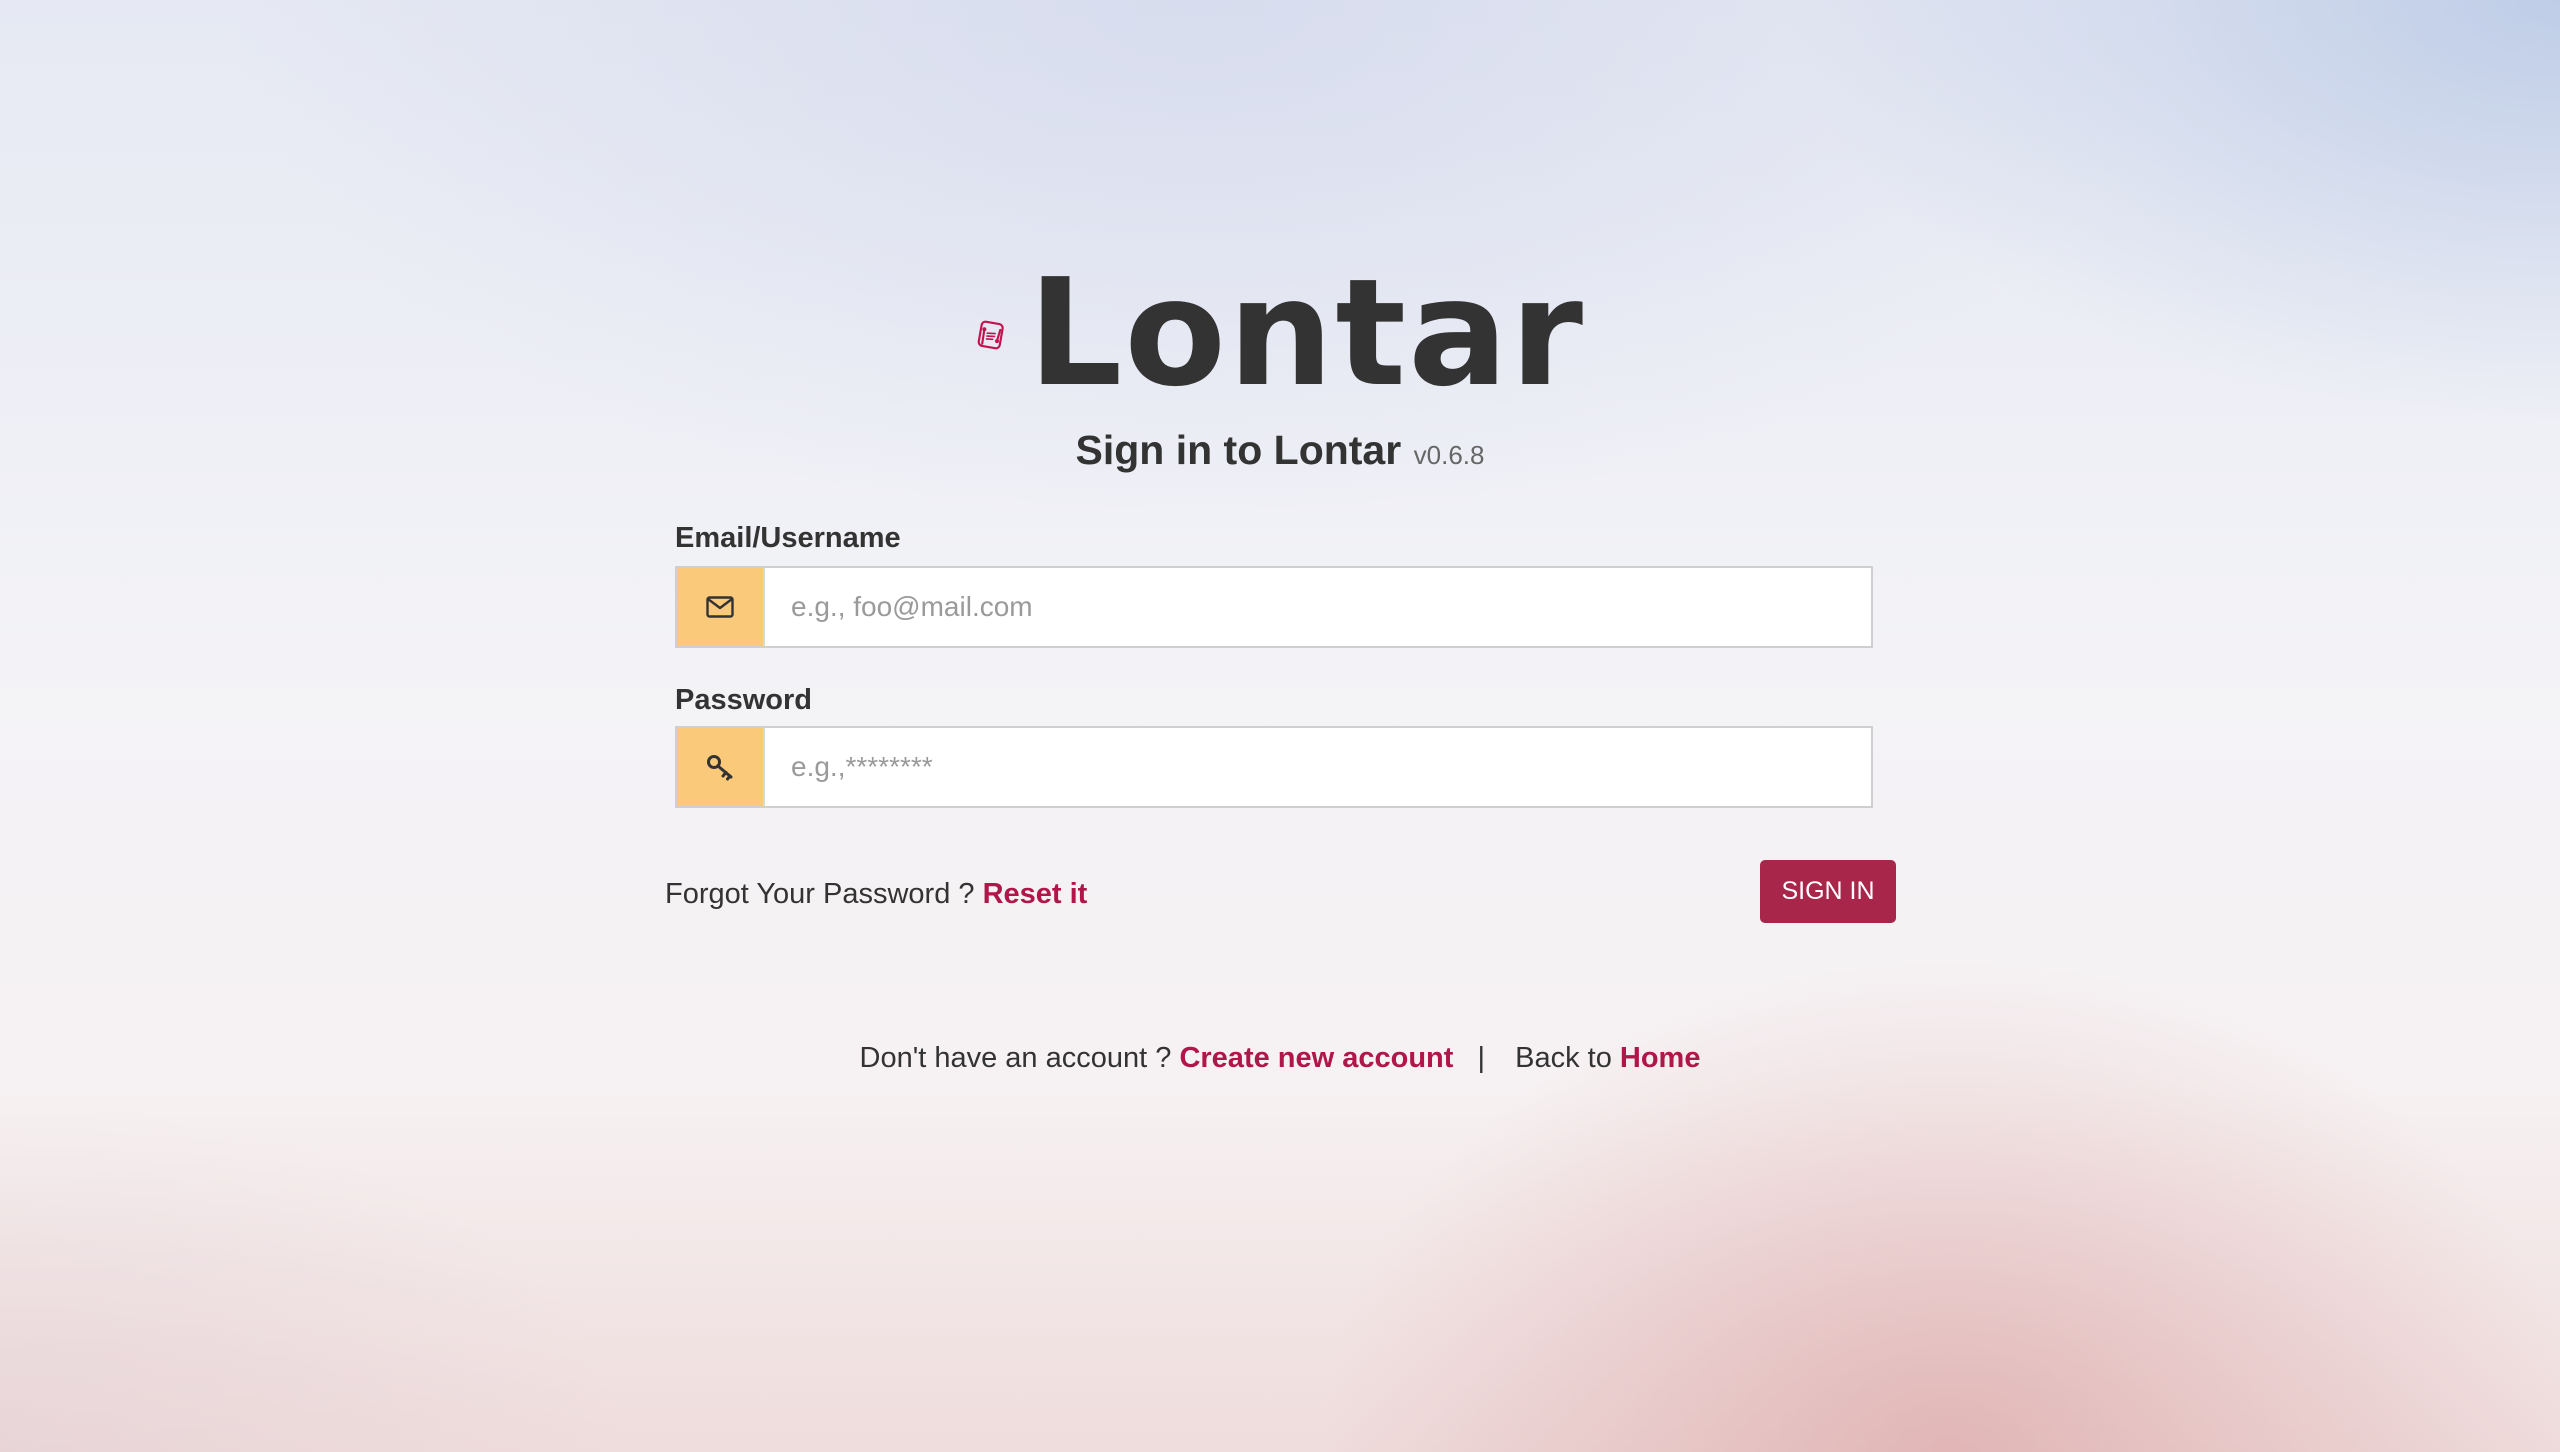 The width and height of the screenshot is (2560, 1452). I want to click on forgot-password-row: Forgot Your Password ? Reset it, so click(876, 894).